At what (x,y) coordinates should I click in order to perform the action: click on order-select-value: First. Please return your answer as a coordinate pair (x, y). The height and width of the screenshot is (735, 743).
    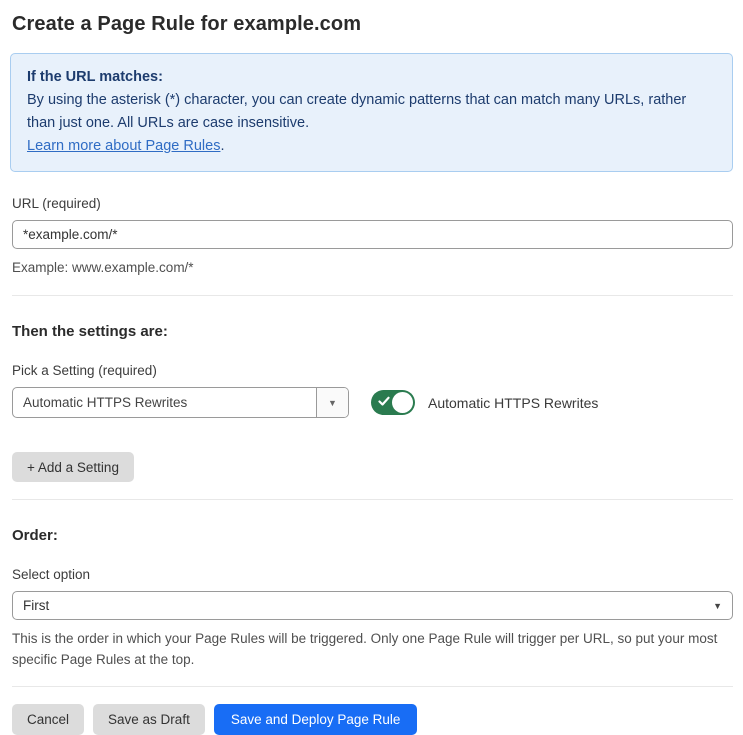
    Looking at the image, I should click on (36, 605).